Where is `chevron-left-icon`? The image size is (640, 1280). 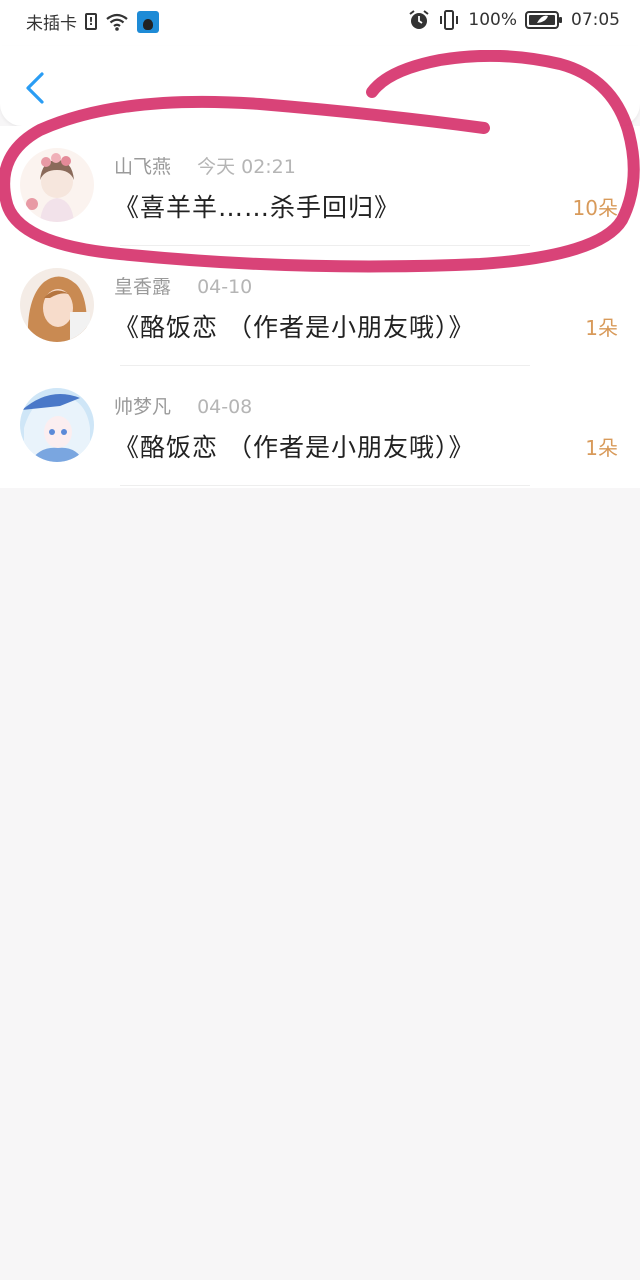 chevron-left-icon is located at coordinates (35, 88).